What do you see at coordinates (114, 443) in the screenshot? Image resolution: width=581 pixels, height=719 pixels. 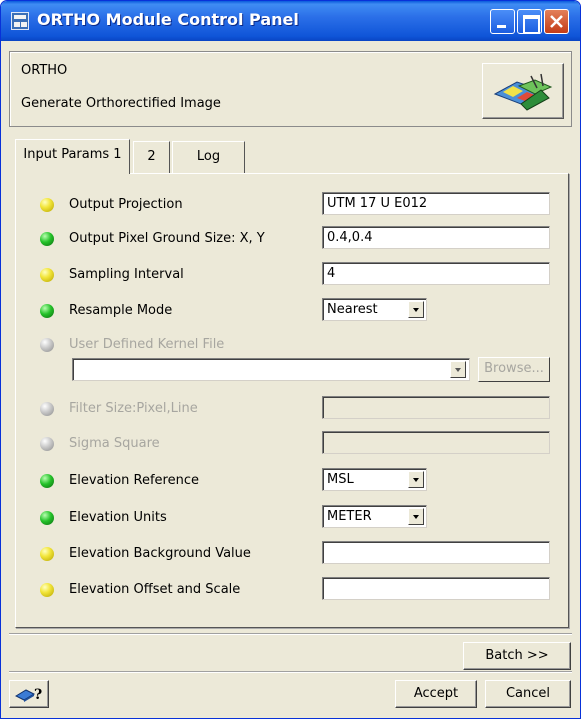 I see `sigma-square-label: Sigma Square` at bounding box center [114, 443].